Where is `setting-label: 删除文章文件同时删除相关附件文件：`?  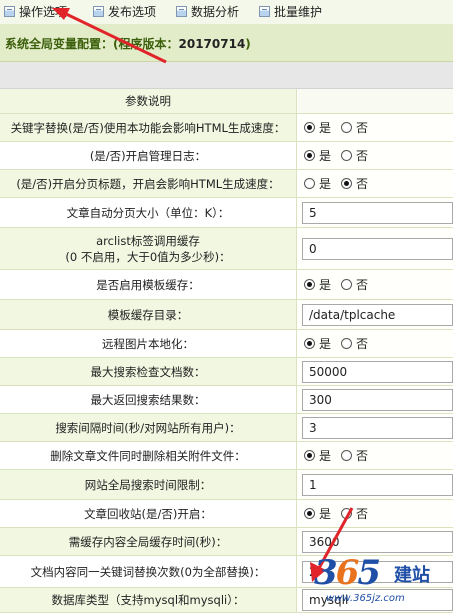 setting-label: 删除文章文件同时删除相关附件文件： is located at coordinates (148, 455).